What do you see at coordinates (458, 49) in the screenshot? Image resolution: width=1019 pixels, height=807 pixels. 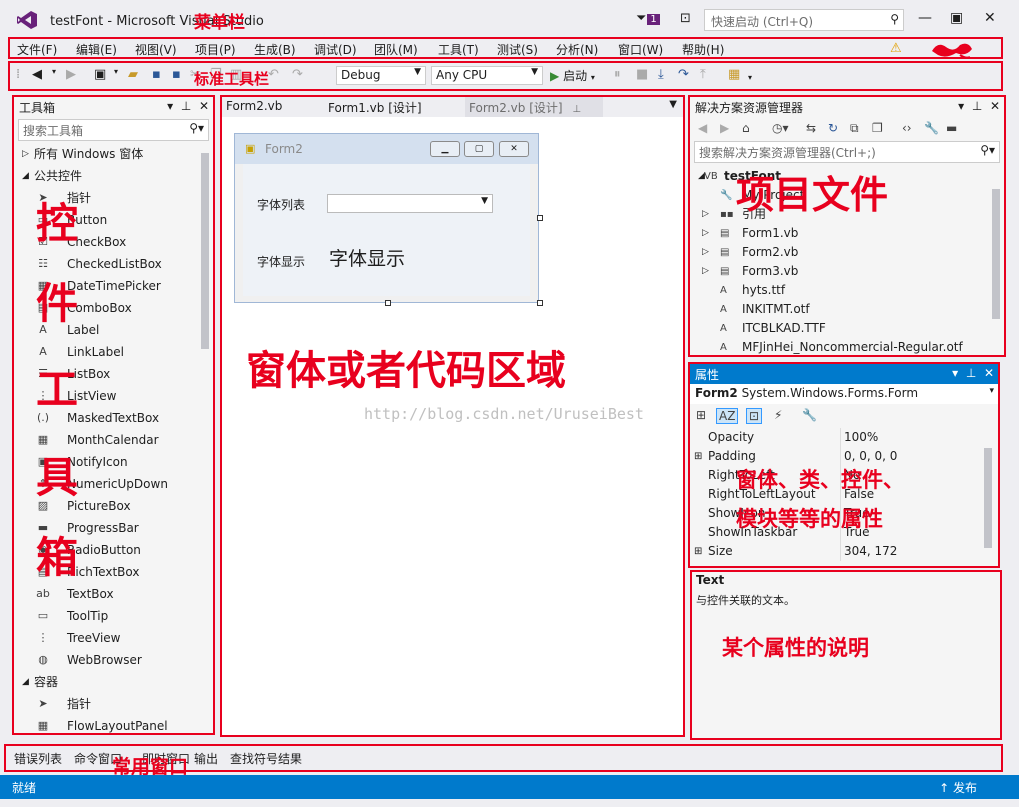 I see `menu-tools: 工具(T)` at bounding box center [458, 49].